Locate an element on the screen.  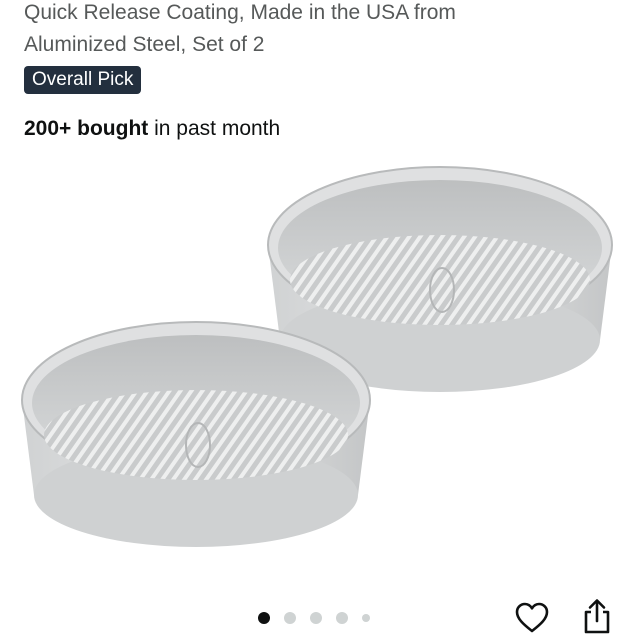
image-carousel-dots is located at coordinates (314, 618).